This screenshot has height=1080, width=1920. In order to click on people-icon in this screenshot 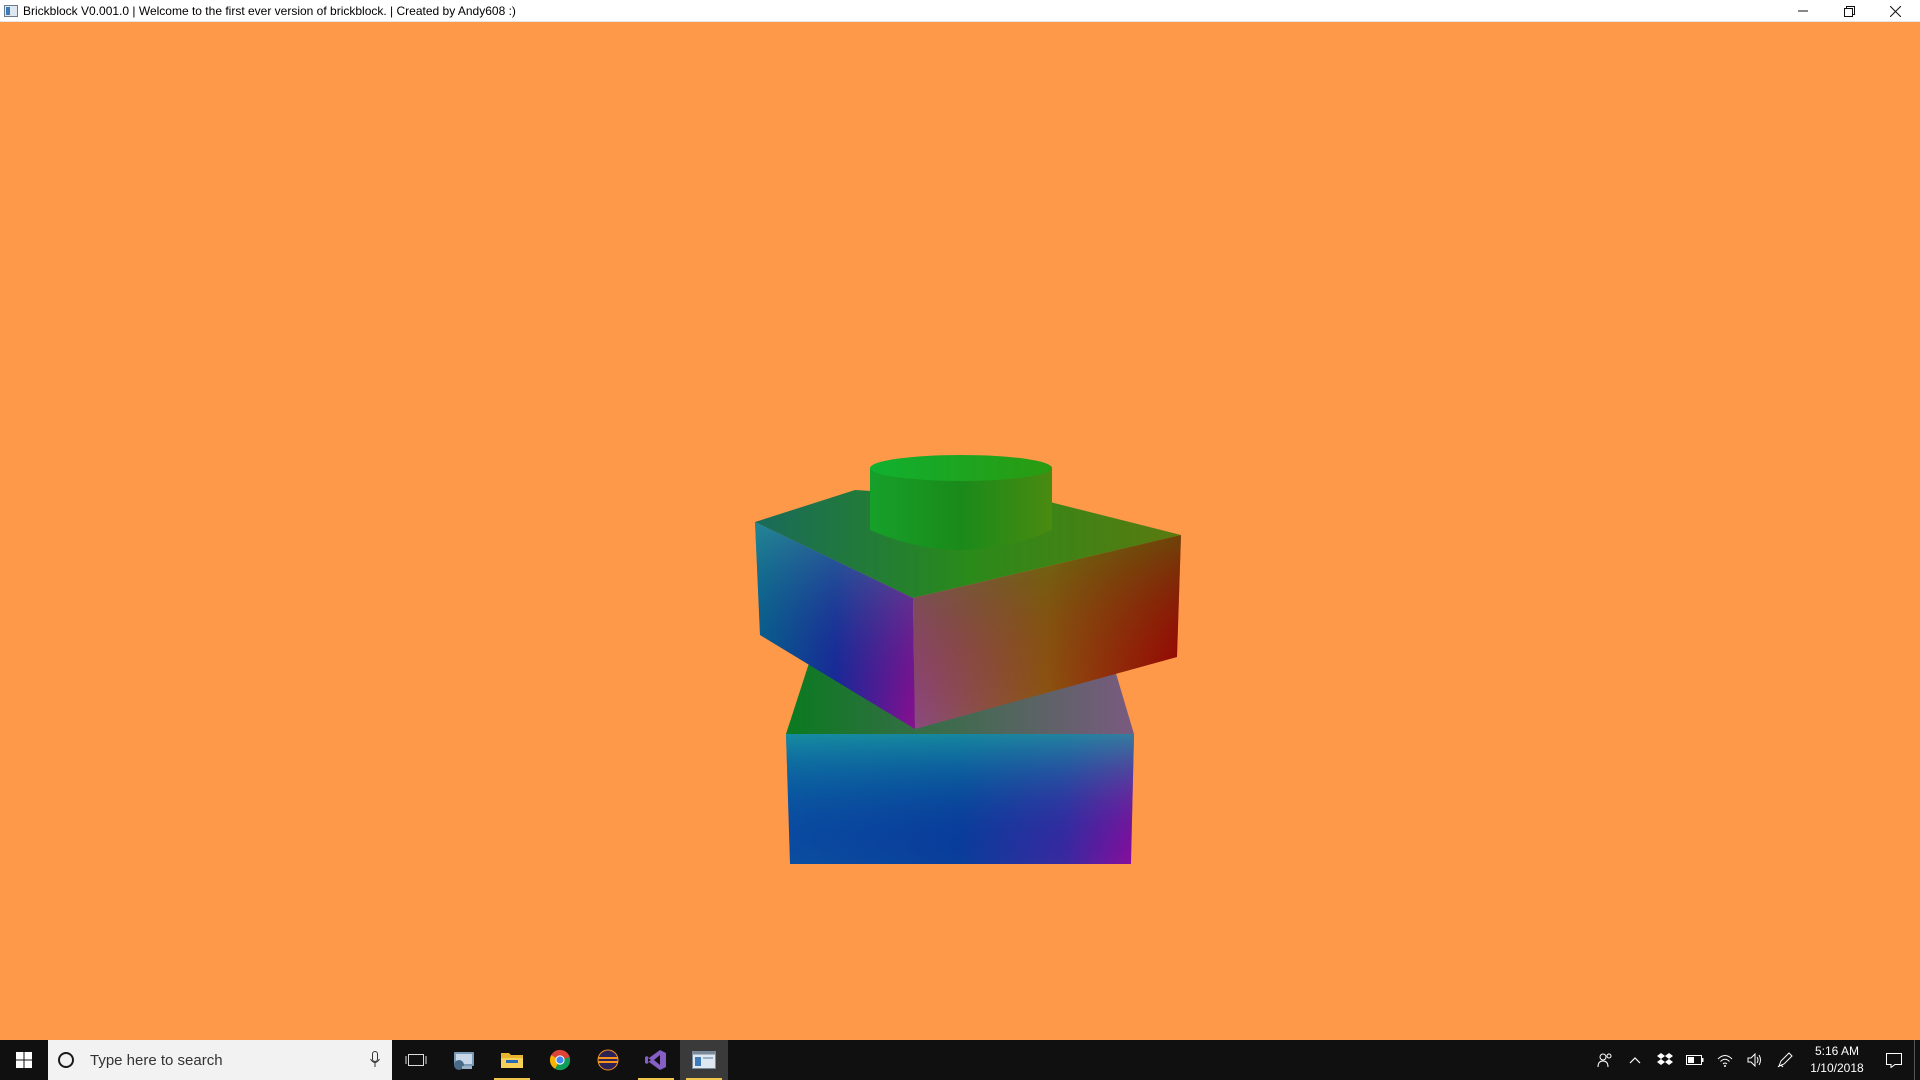, I will do `click(1604, 1060)`.